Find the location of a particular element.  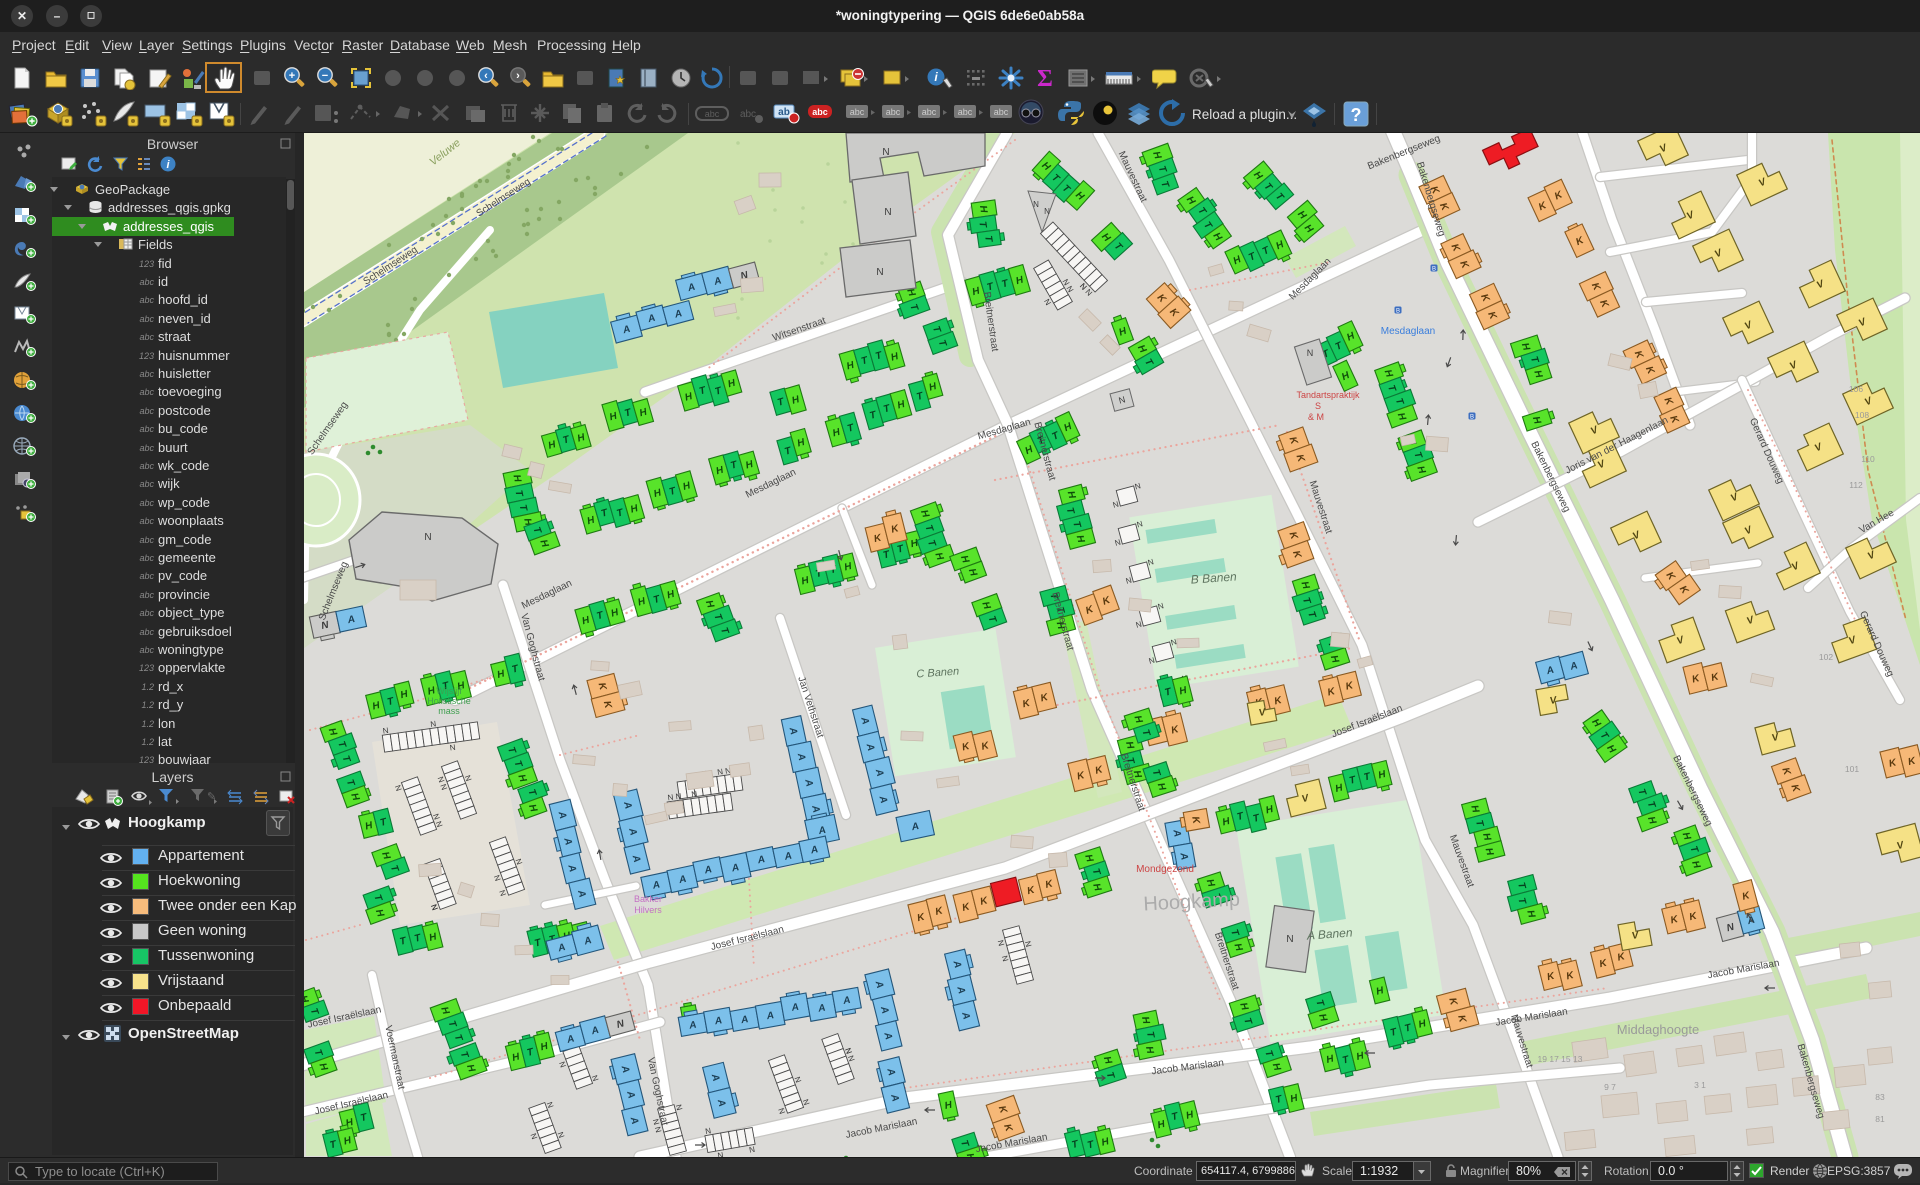

svg-text: 101 is located at coordinates (1852, 769).